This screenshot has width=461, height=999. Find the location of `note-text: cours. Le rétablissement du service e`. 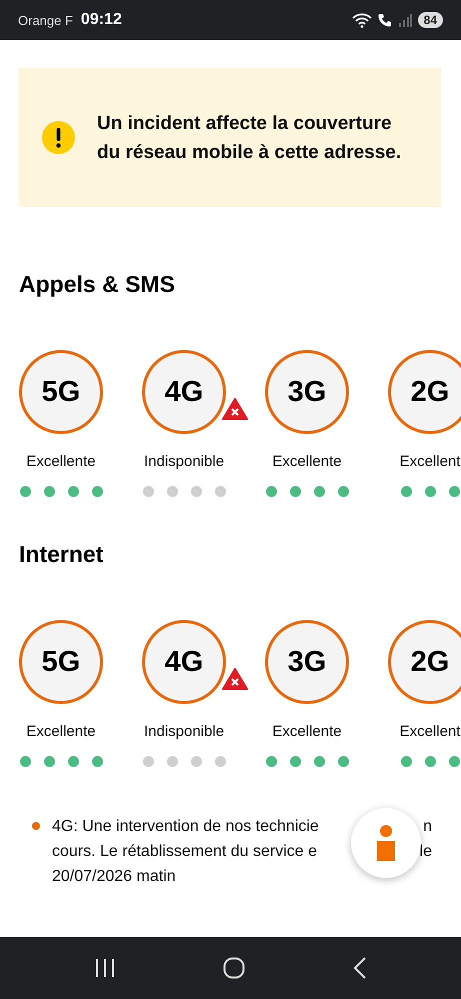

note-text: cours. Le rétablissement du service e is located at coordinates (185, 852).